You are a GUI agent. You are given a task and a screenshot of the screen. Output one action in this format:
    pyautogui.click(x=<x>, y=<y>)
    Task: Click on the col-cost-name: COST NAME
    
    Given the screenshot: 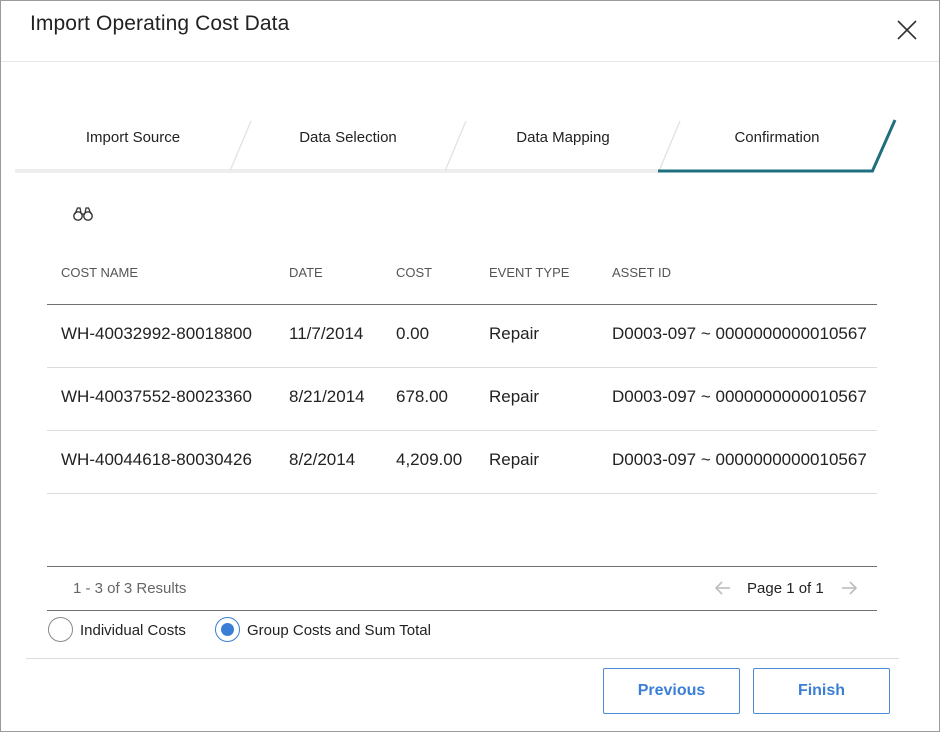 What is the action you would take?
    pyautogui.click(x=99, y=272)
    